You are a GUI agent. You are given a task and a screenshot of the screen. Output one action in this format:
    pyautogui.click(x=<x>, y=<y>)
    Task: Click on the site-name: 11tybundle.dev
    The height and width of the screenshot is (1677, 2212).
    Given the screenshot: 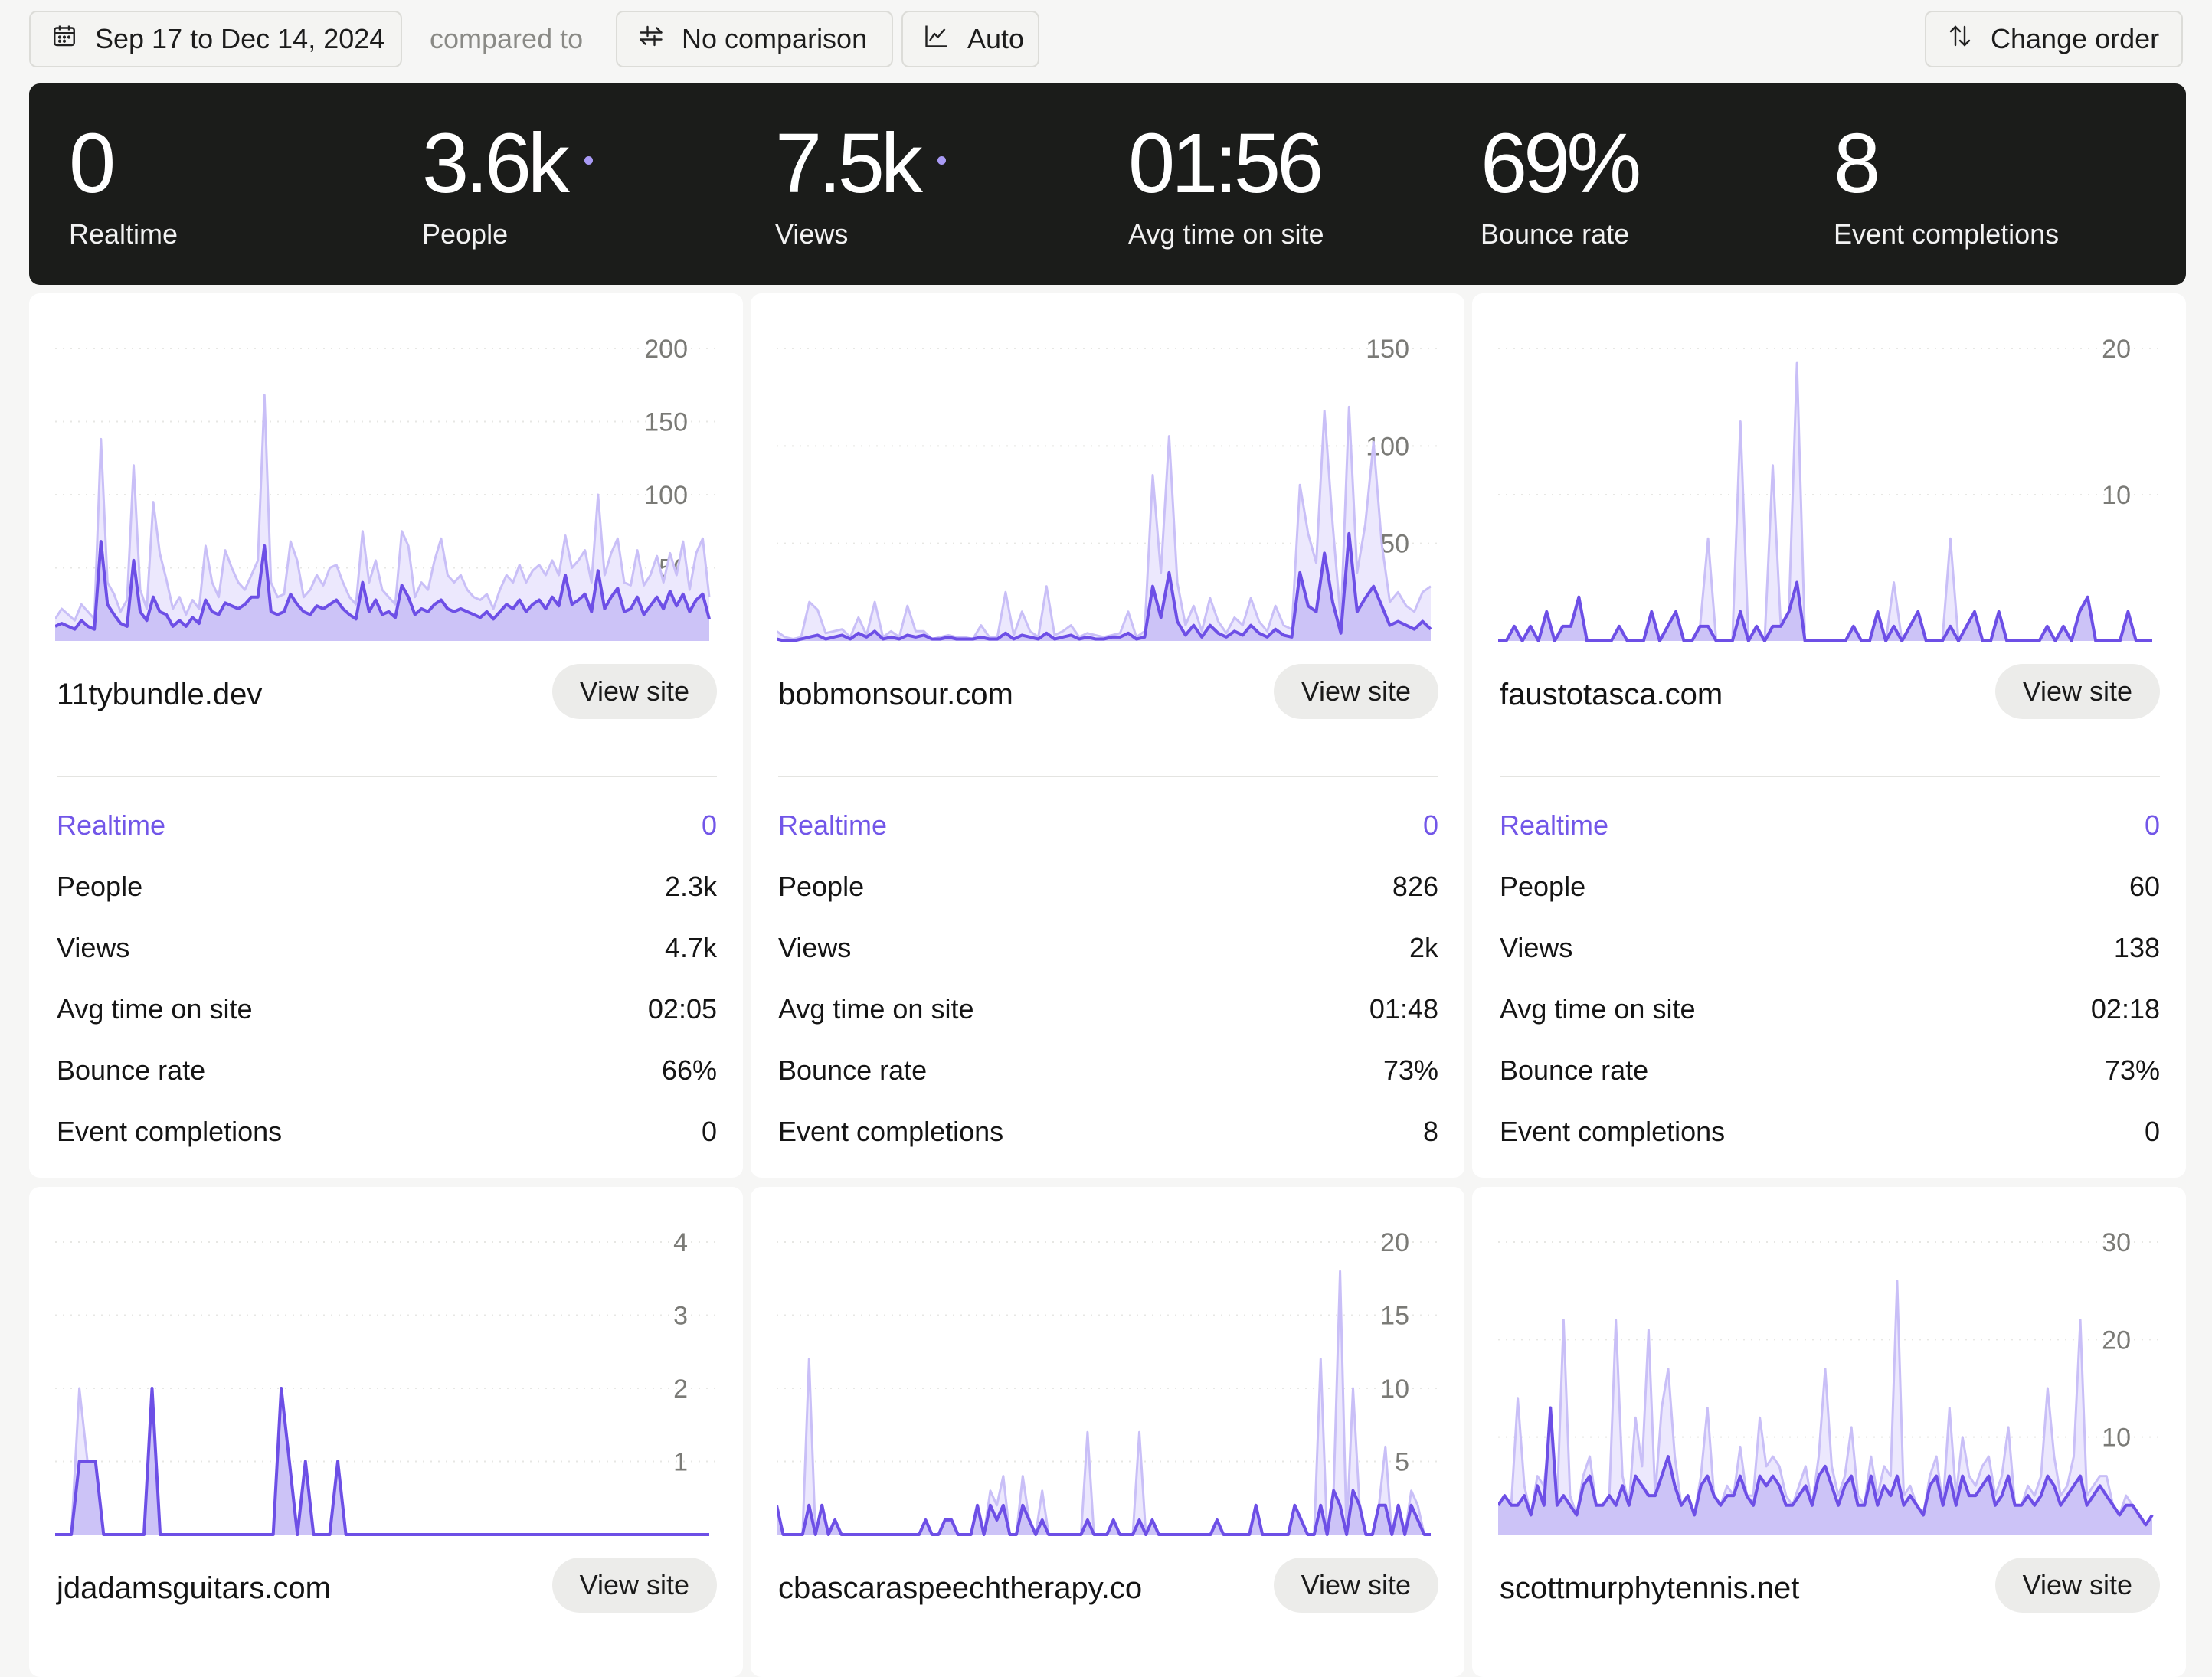 What is the action you would take?
    pyautogui.click(x=160, y=694)
    